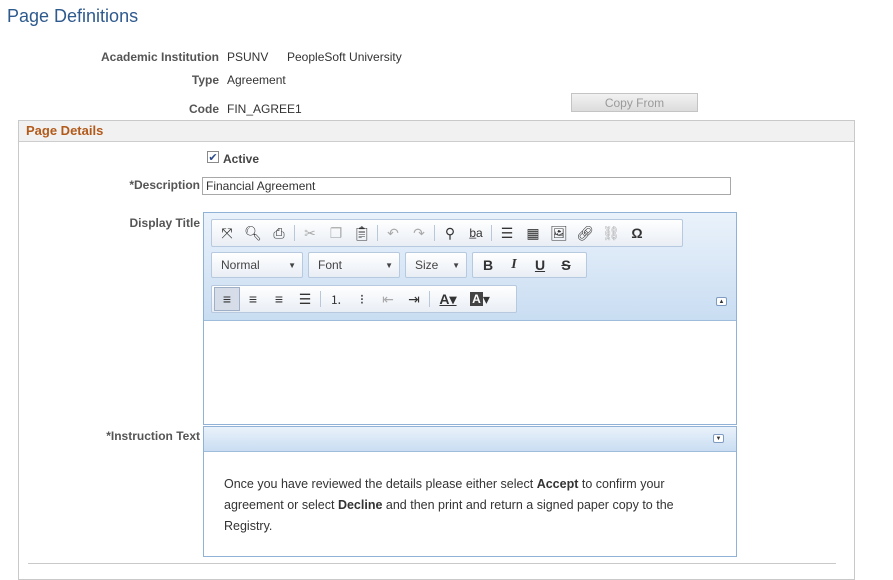 This screenshot has width=893, height=580. I want to click on section-header, so click(436, 131).